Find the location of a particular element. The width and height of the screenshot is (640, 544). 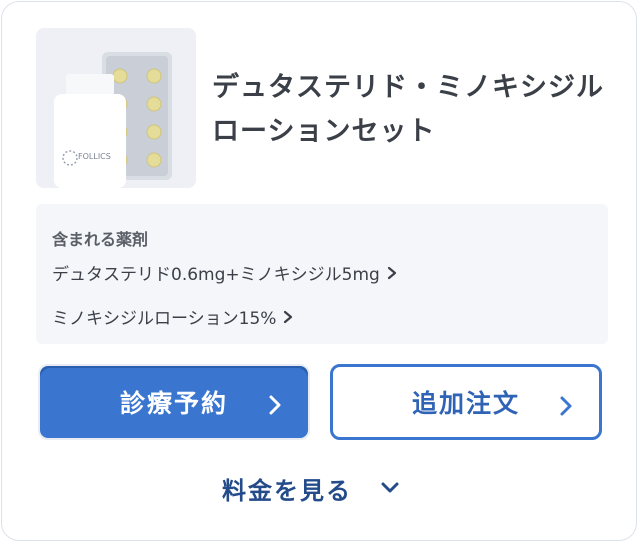

ingredient-link-1: デュタステリド0.6mg+ミノキシジル5mg is located at coordinates (225, 272).